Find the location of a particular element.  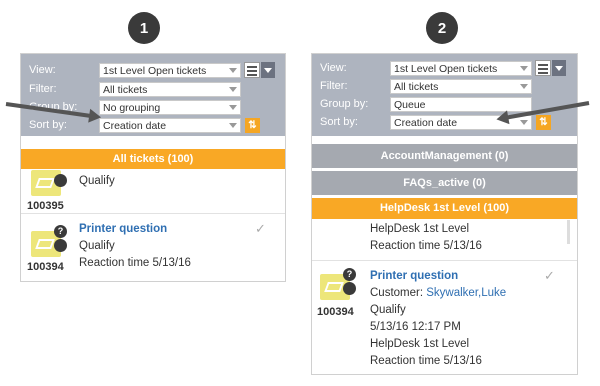

scrollbar is located at coordinates (568, 232).